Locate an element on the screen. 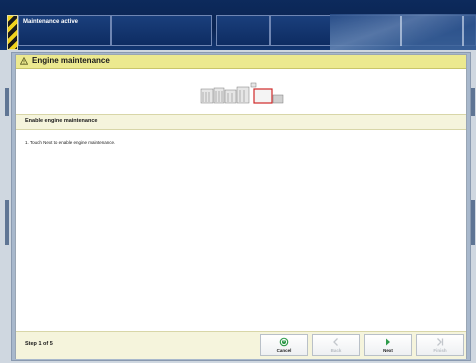  vehicle-graphic-detail is located at coordinates (432, 31).